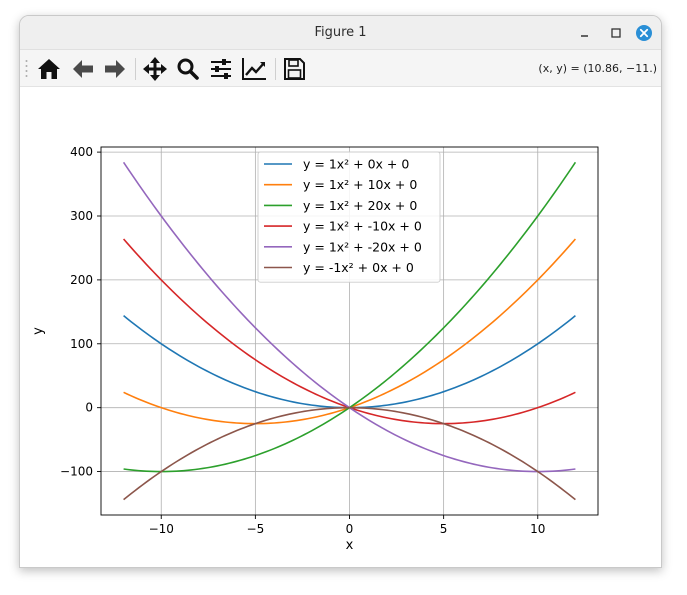 Image resolution: width=687 pixels, height=595 pixels. I want to click on cursor-coords: (x, y) = (10.86, −11.), so click(597, 68).